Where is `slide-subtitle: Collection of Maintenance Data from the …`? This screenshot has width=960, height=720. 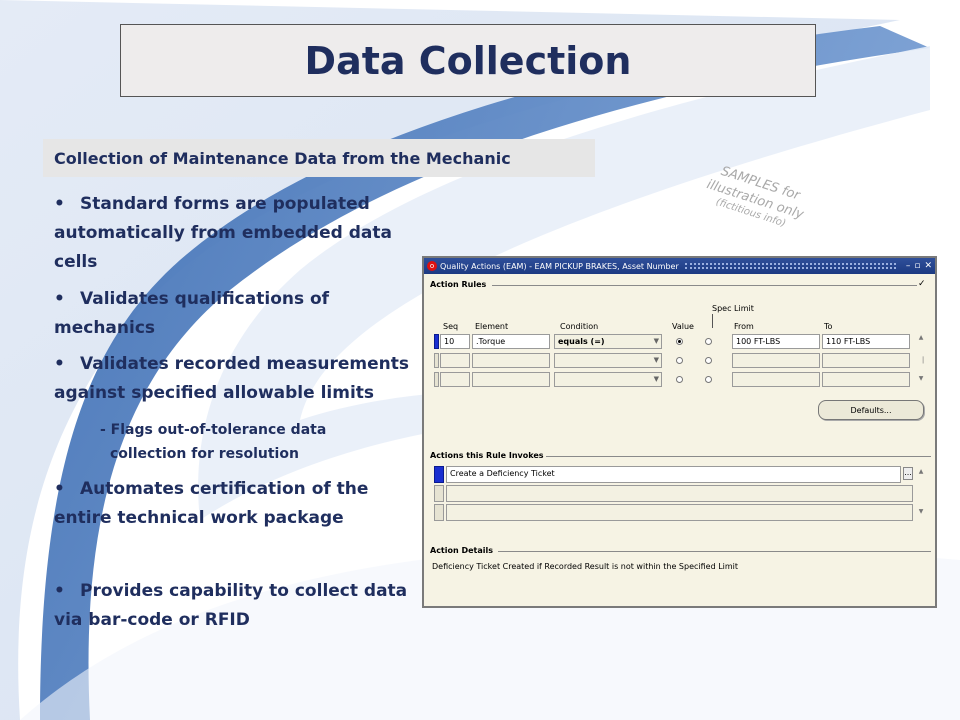 slide-subtitle: Collection of Maintenance Data from the … is located at coordinates (282, 158).